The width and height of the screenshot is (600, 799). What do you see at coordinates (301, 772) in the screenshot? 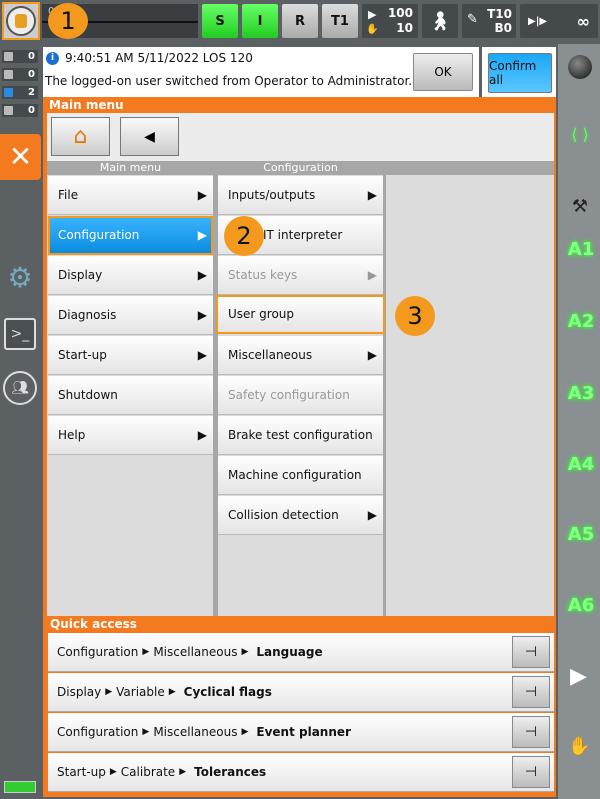
I see `quick-access-row: Start-up ▶ Calibrate ▶ Tolerances ⊣` at bounding box center [301, 772].